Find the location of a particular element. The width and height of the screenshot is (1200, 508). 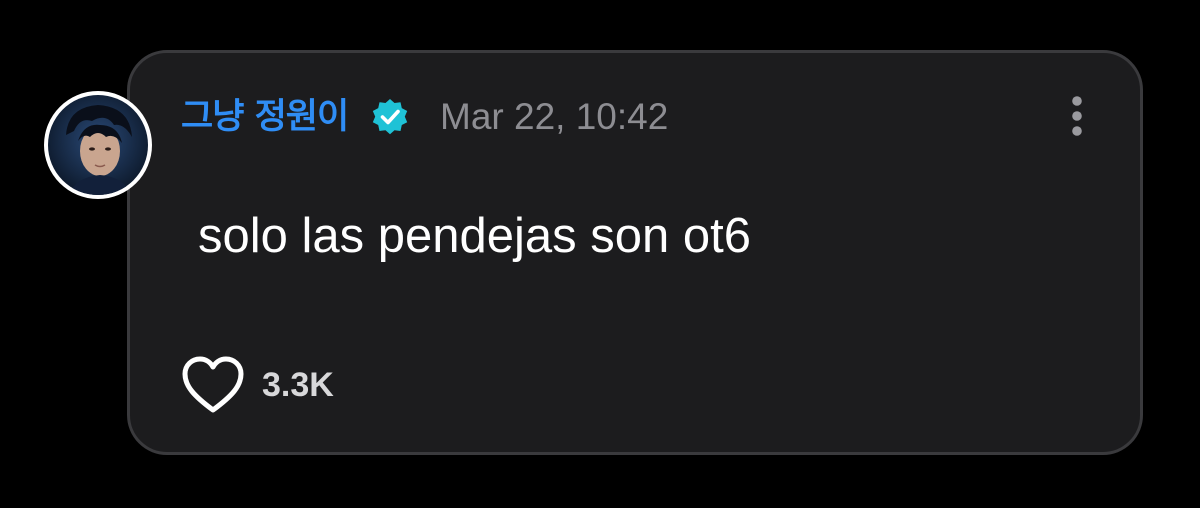

avatar is located at coordinates (98, 145).